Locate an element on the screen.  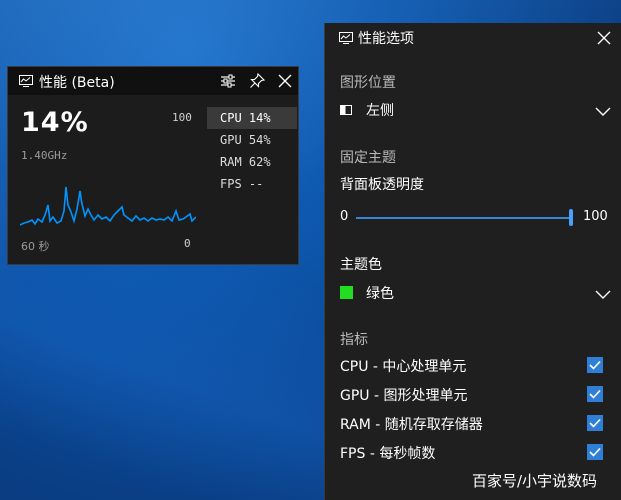
widget-titlebar: 性能 (Beta) is located at coordinates (153, 81).